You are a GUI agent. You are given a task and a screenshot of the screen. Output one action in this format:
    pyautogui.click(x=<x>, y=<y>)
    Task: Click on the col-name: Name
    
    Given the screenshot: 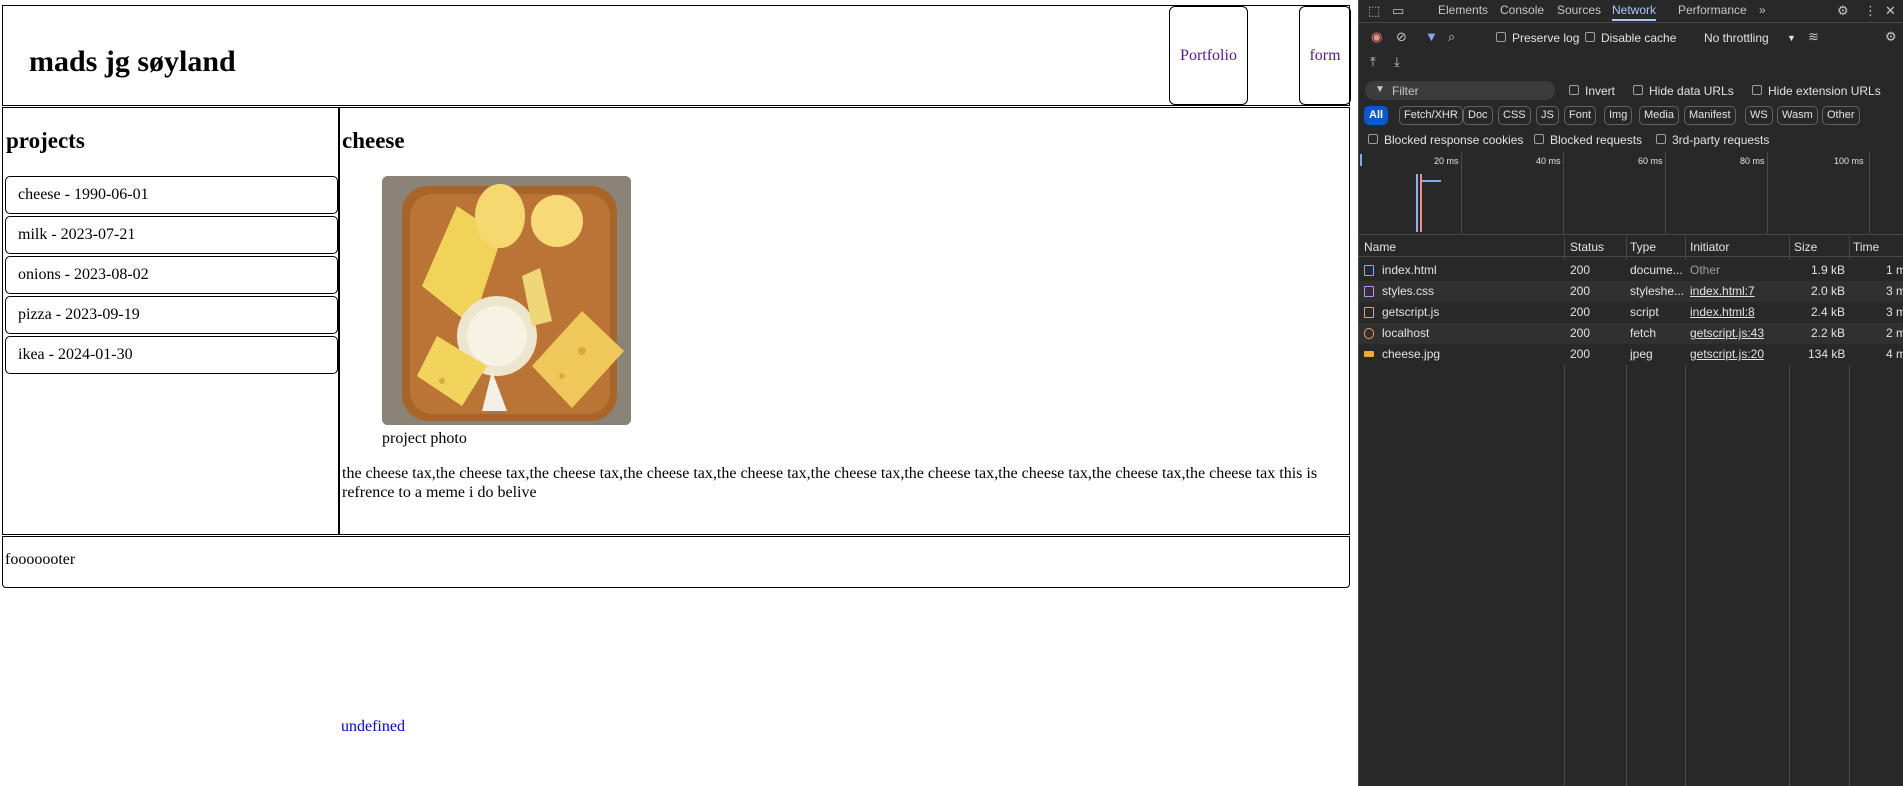 What is the action you would take?
    pyautogui.click(x=1380, y=247)
    